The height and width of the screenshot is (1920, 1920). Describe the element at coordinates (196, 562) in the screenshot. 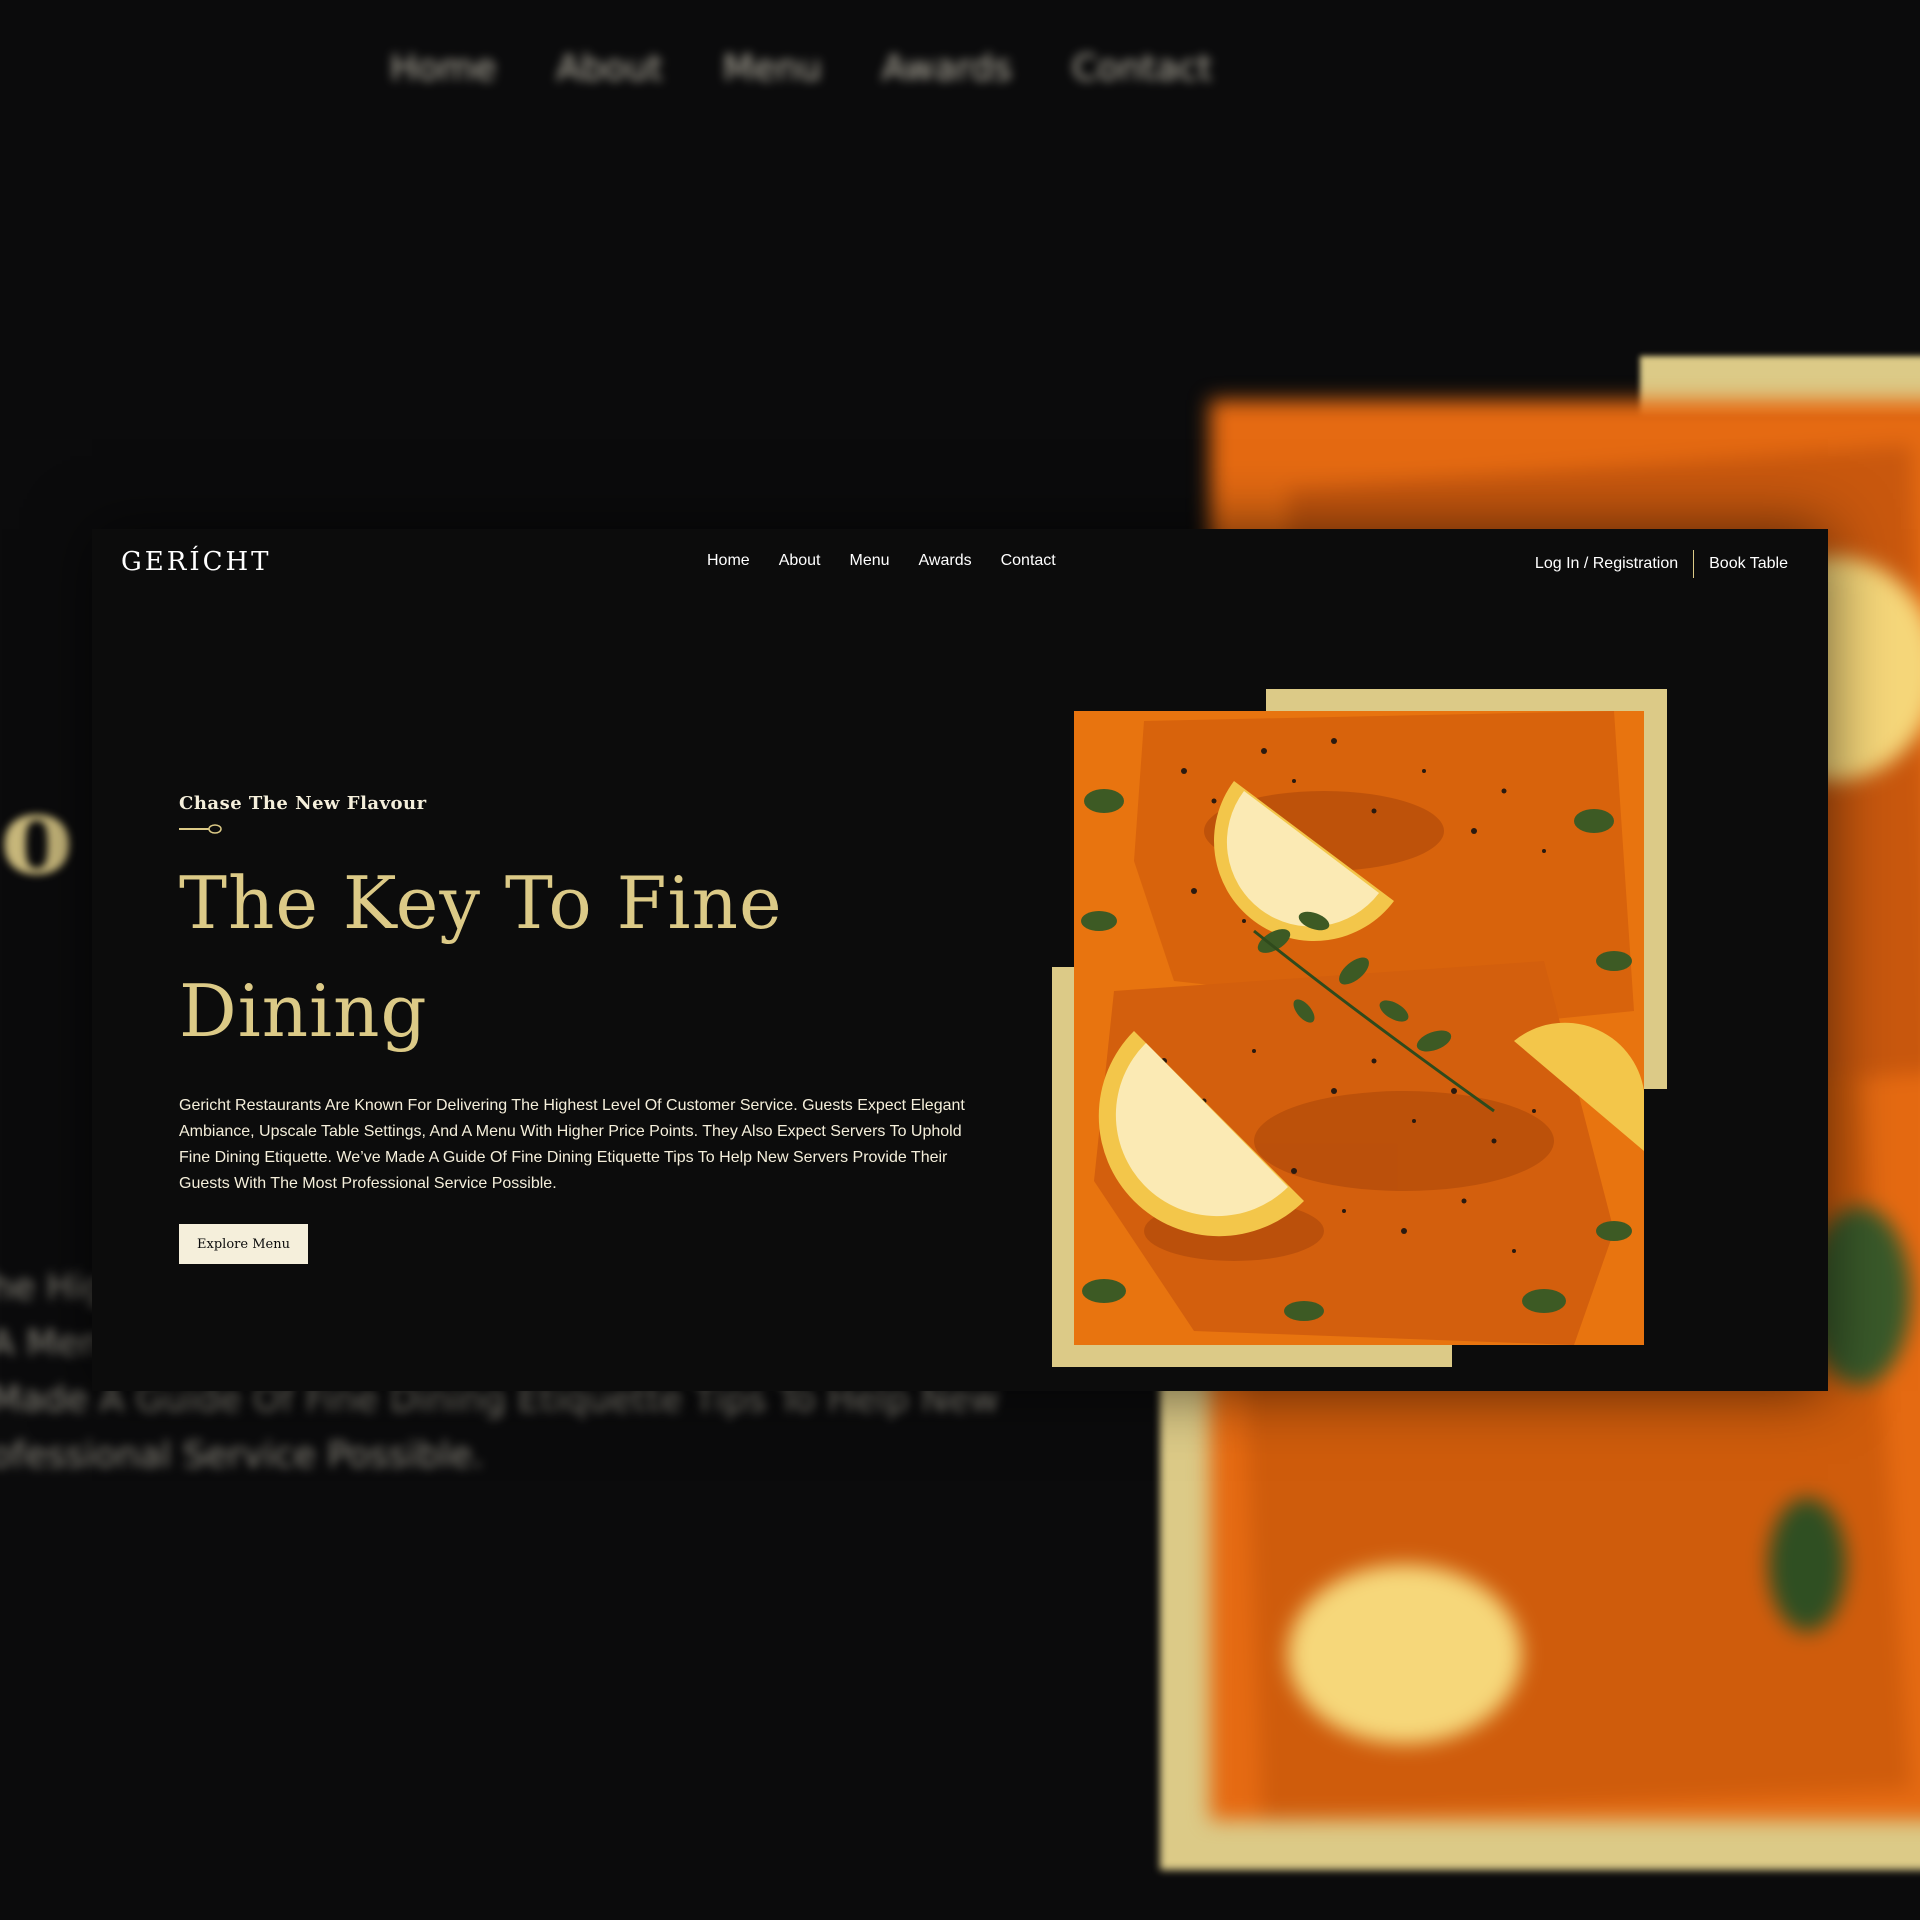

I see `brand-logo: GERÍCHT` at that location.